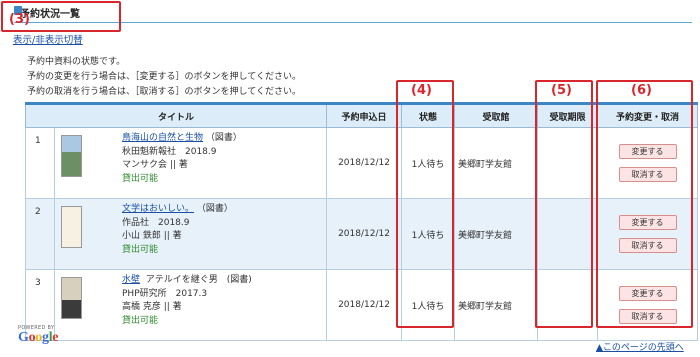 The image size is (700, 357). Describe the element at coordinates (641, 90) in the screenshot. I see `annotation-label-6: (6)` at that location.